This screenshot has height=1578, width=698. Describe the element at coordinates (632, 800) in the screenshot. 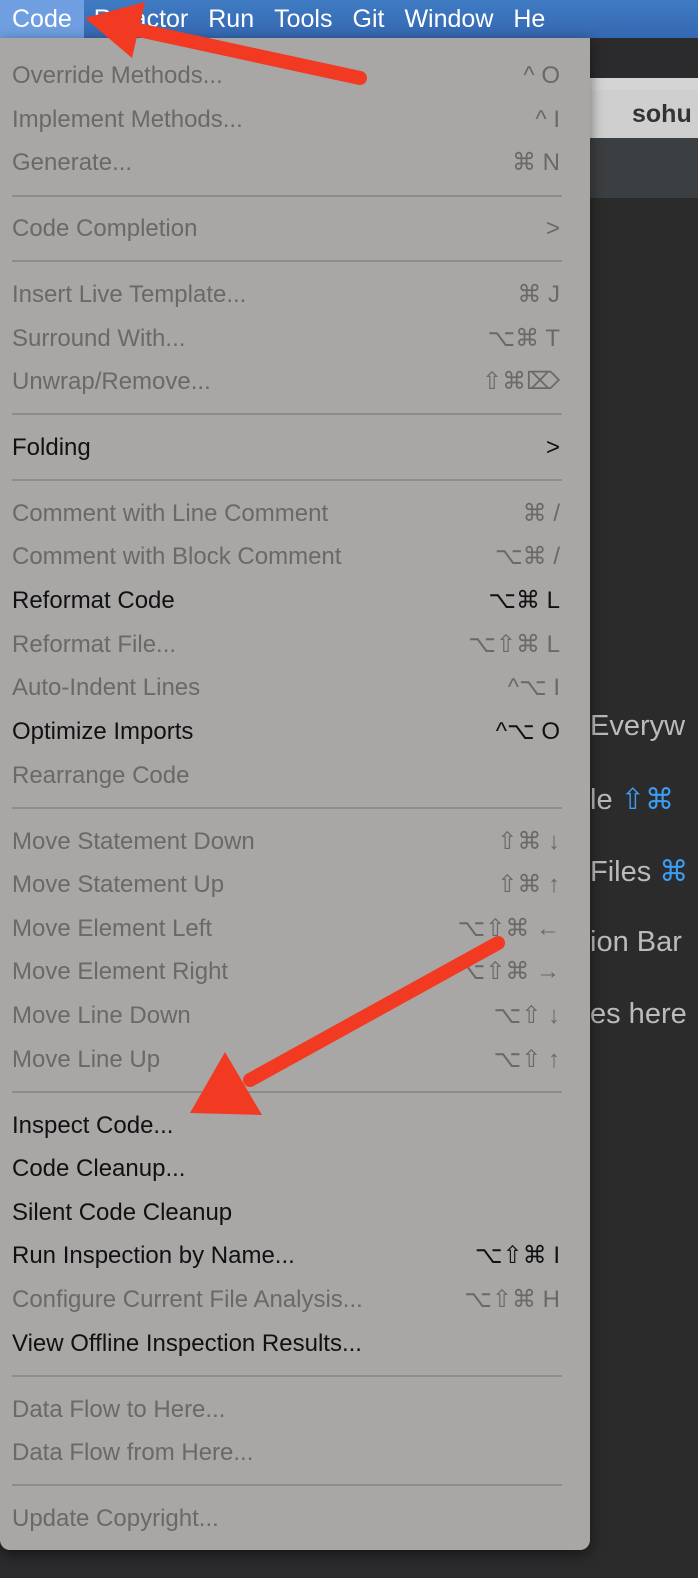

I see `hint-go-to-file: le ⇧⌘` at that location.